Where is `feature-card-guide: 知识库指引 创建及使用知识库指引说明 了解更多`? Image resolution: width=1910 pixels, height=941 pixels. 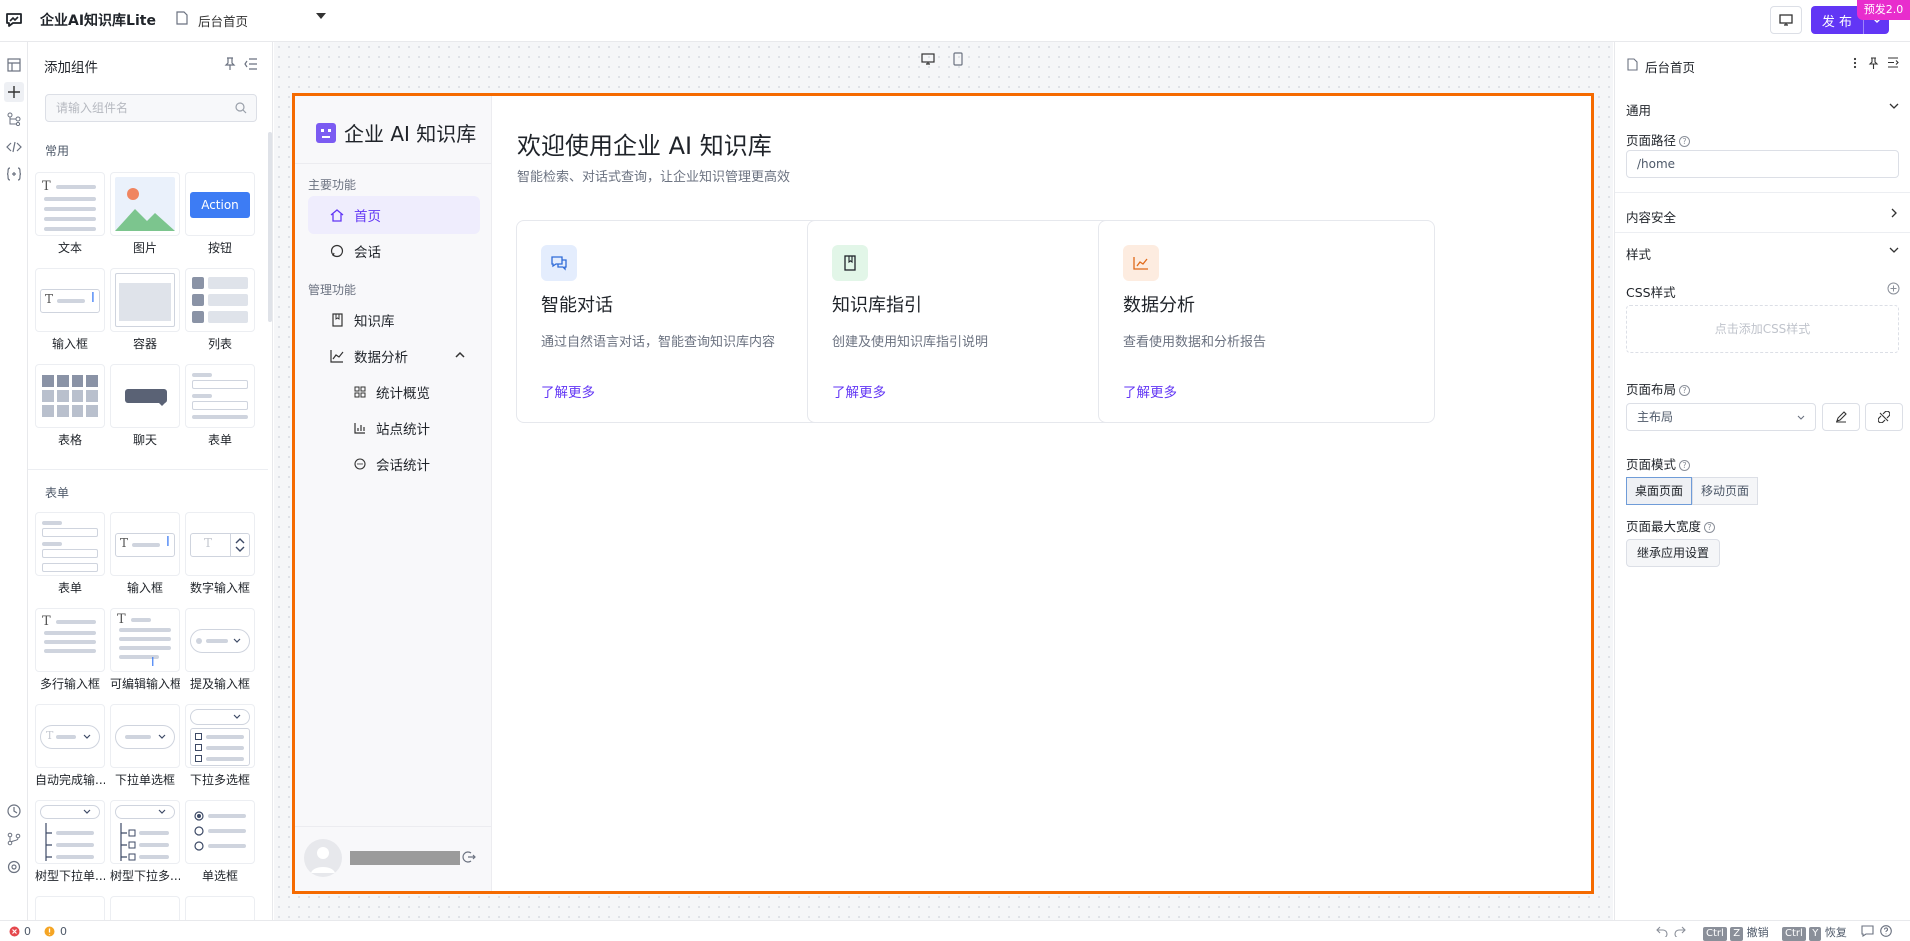
feature-card-guide: 知识库指引 创建及使用知识库指引说明 了解更多 is located at coordinates (975, 321).